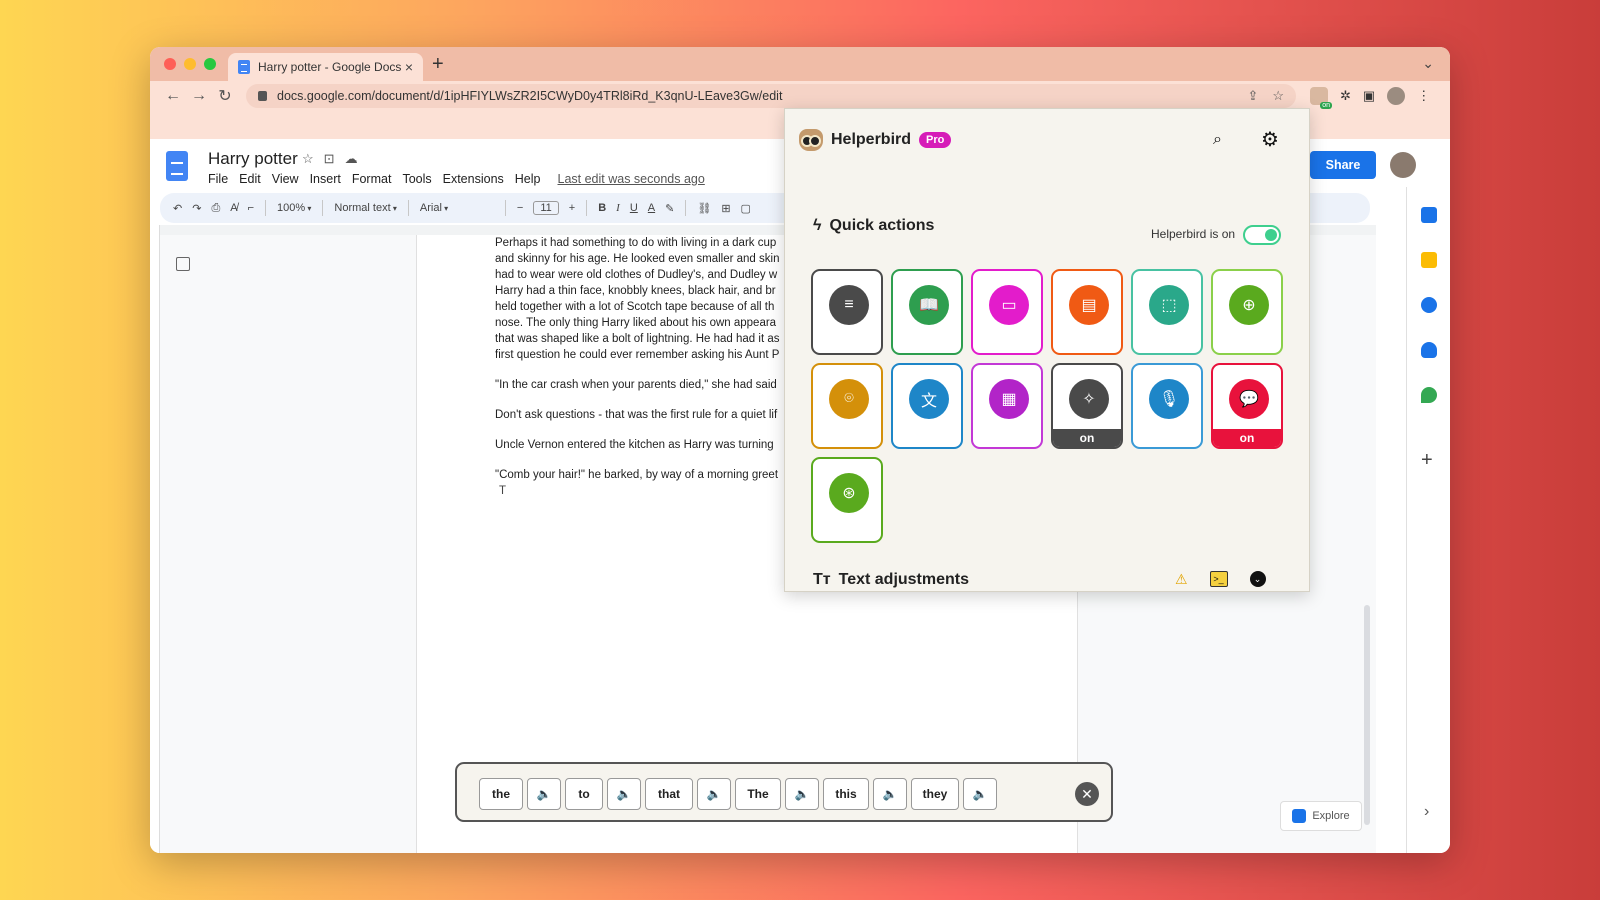  Describe the element at coordinates (199, 96) in the screenshot. I see `forward-icon: →` at that location.